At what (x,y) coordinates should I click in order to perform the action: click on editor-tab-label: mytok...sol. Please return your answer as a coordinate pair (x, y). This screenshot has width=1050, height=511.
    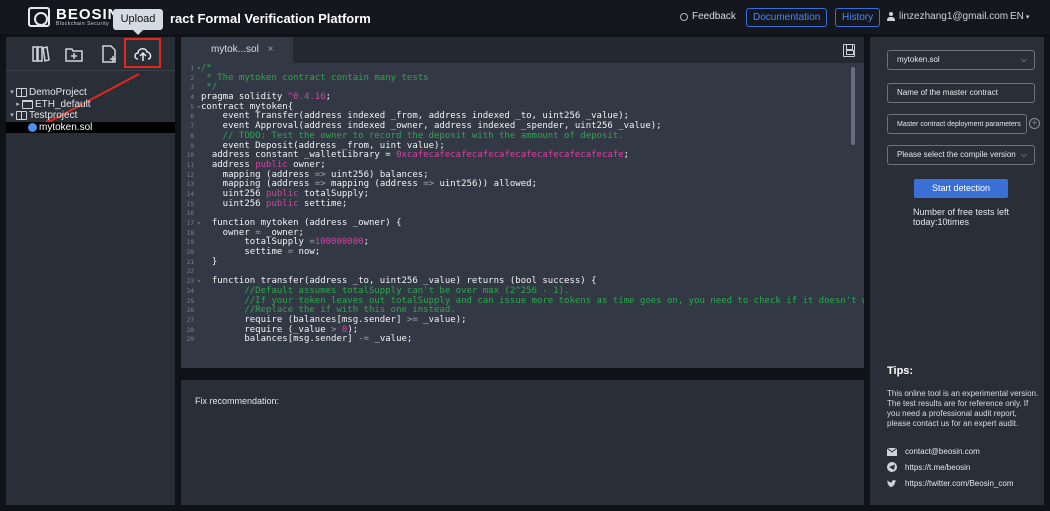
    Looking at the image, I should click on (235, 49).